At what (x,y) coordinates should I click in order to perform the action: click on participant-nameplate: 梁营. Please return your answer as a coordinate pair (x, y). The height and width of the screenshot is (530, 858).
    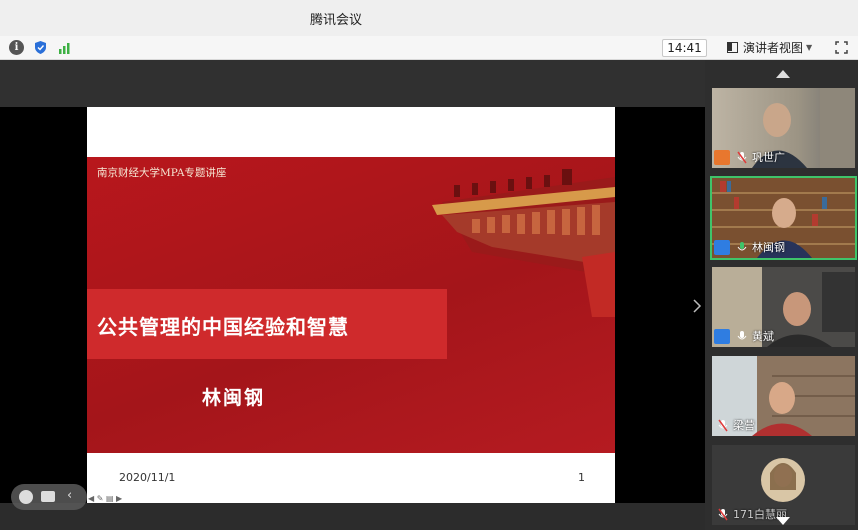
    Looking at the image, I should click on (783, 426).